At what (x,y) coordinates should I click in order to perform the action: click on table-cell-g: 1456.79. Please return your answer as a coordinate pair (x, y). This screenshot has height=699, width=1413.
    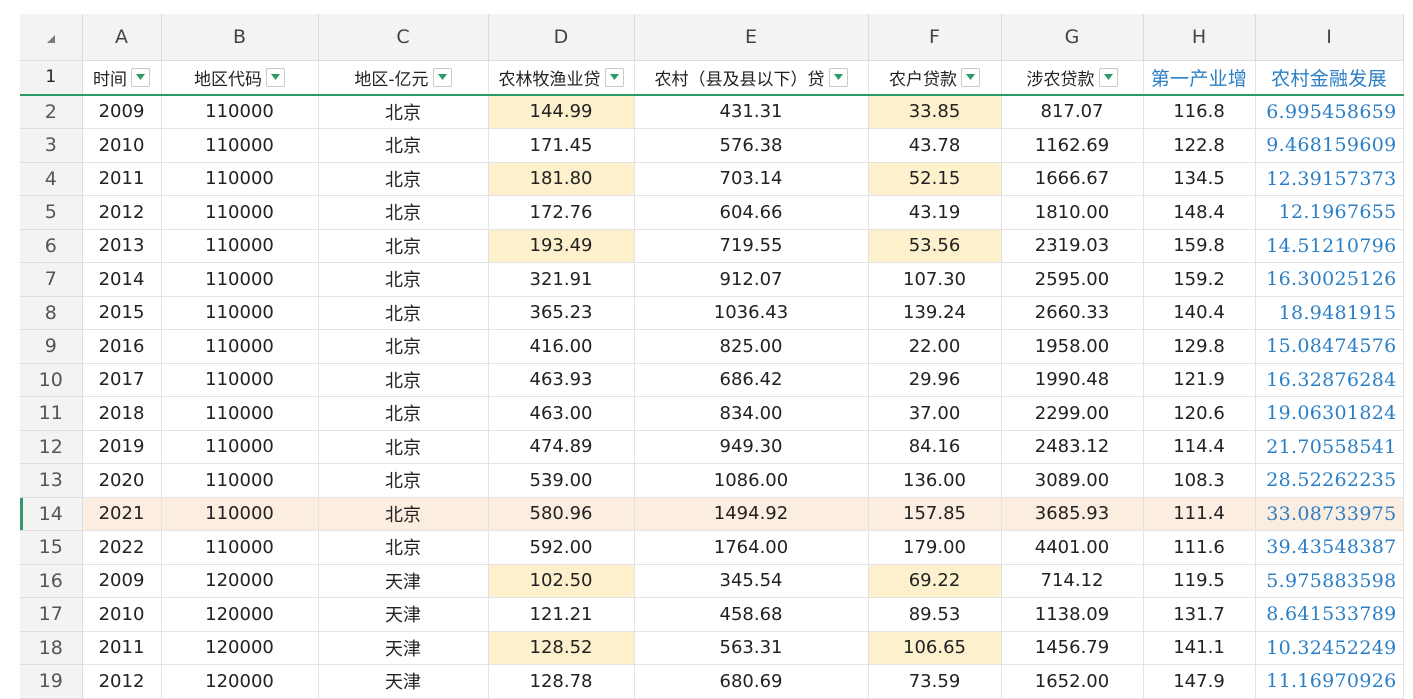
    Looking at the image, I should click on (1072, 648).